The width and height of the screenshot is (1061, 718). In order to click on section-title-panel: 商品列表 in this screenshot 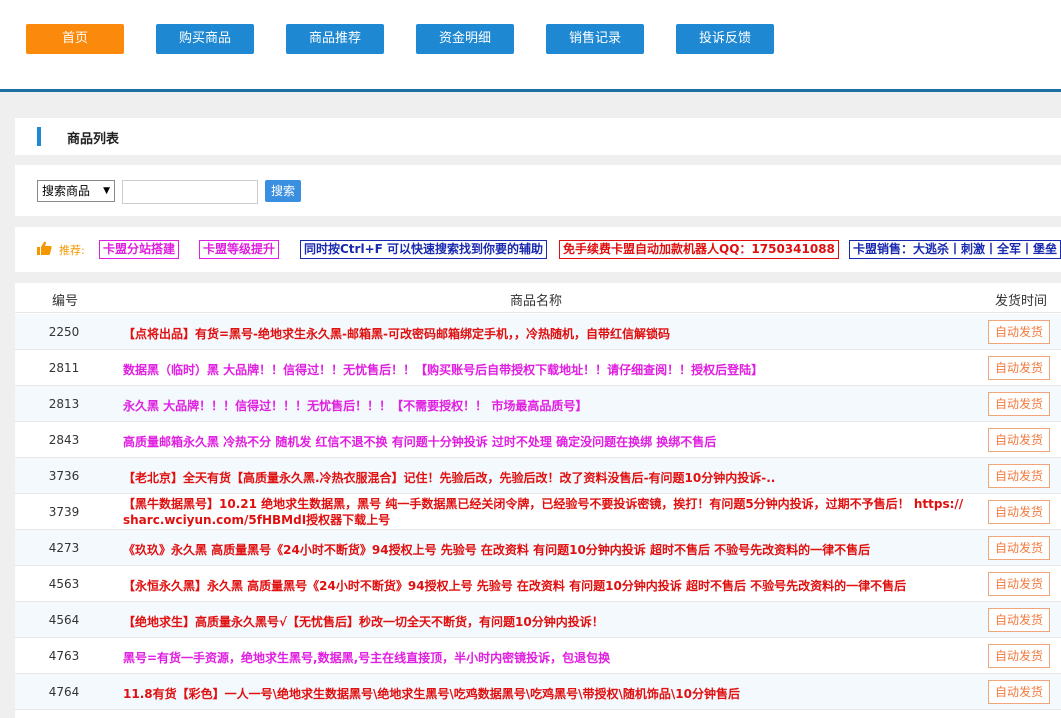, I will do `click(538, 136)`.